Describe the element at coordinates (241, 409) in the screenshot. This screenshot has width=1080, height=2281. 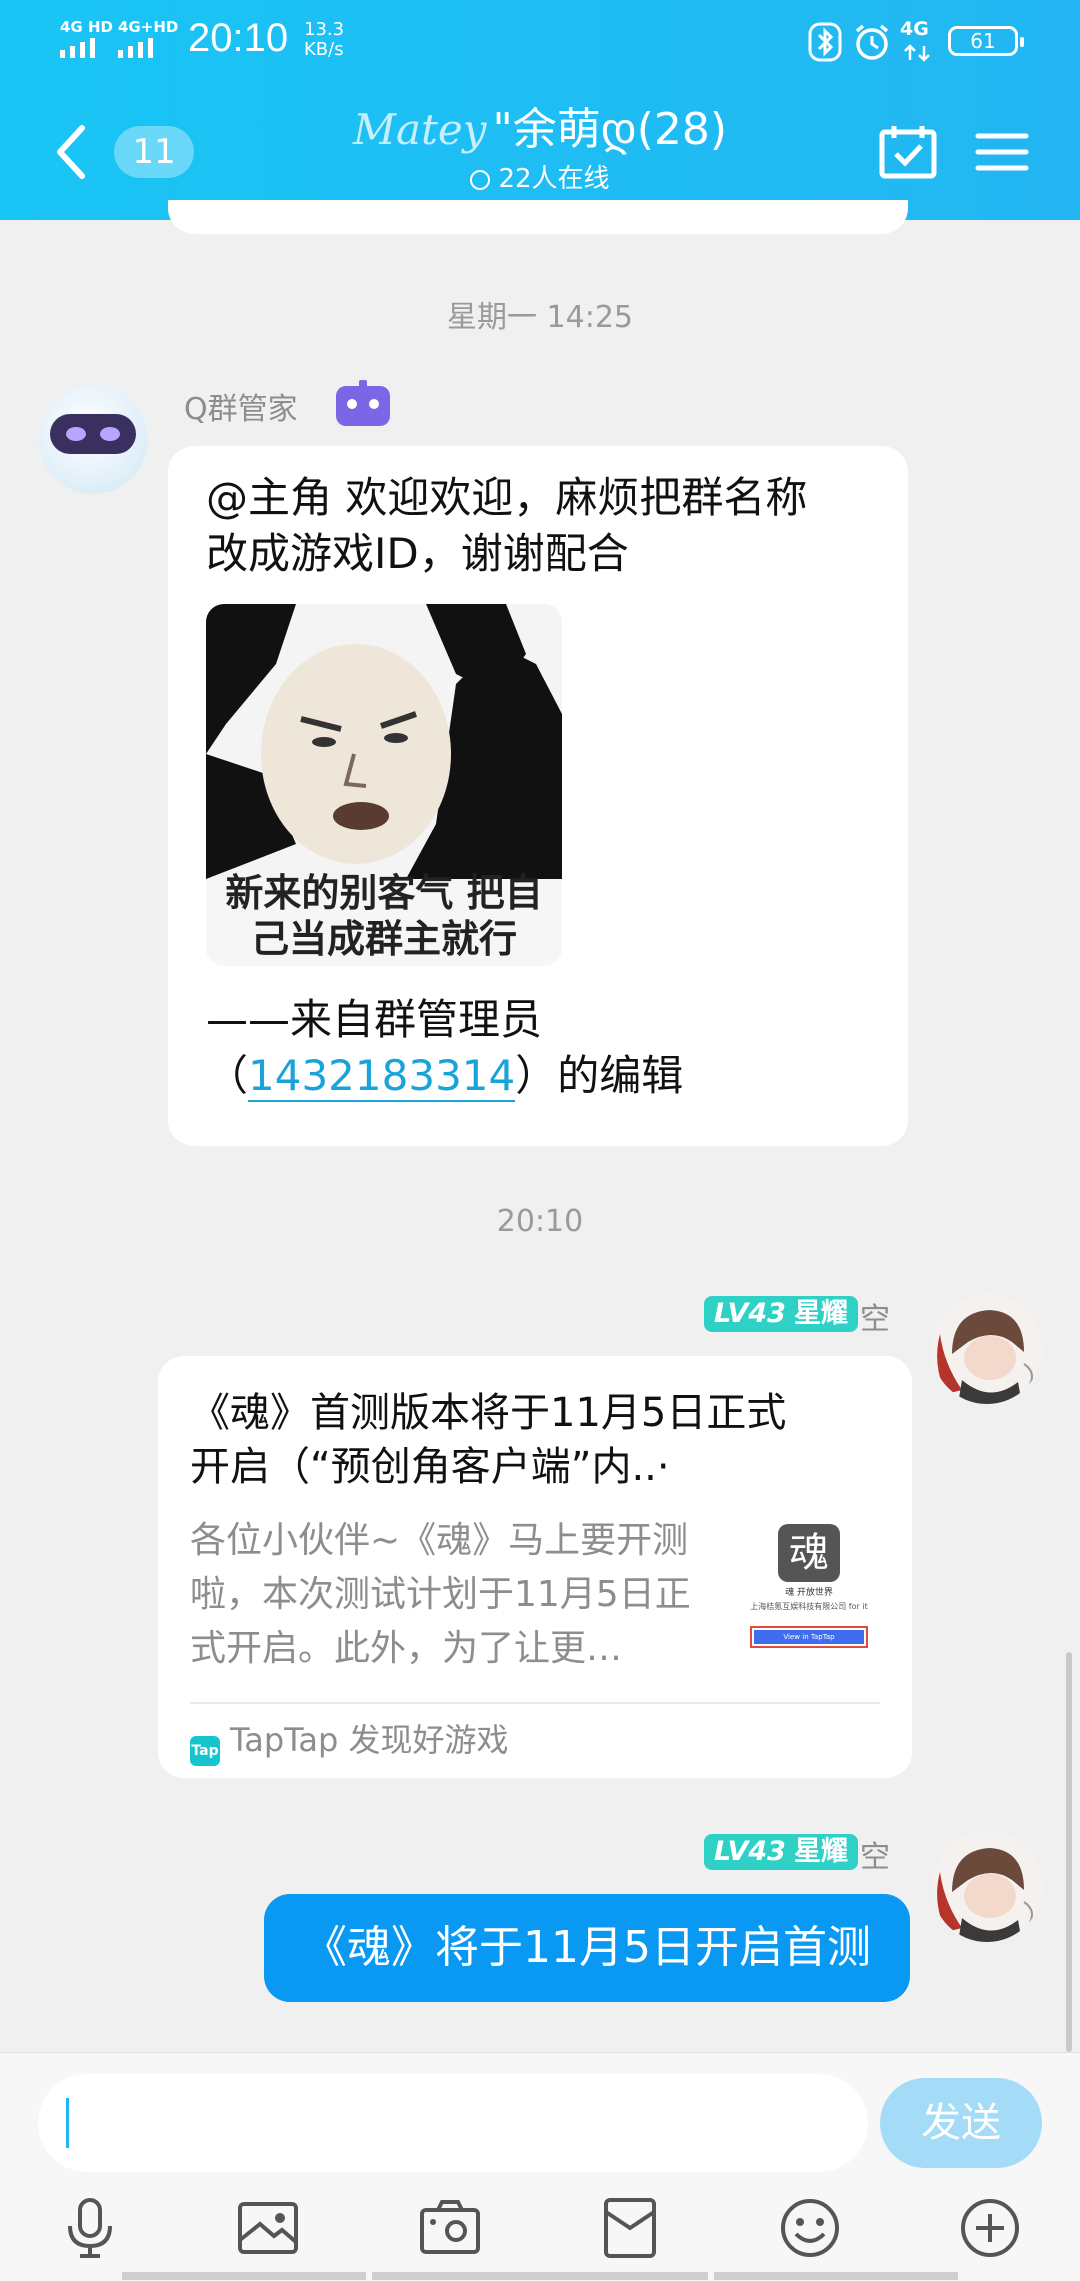
I see `bot-sender-name: Q群管家` at that location.